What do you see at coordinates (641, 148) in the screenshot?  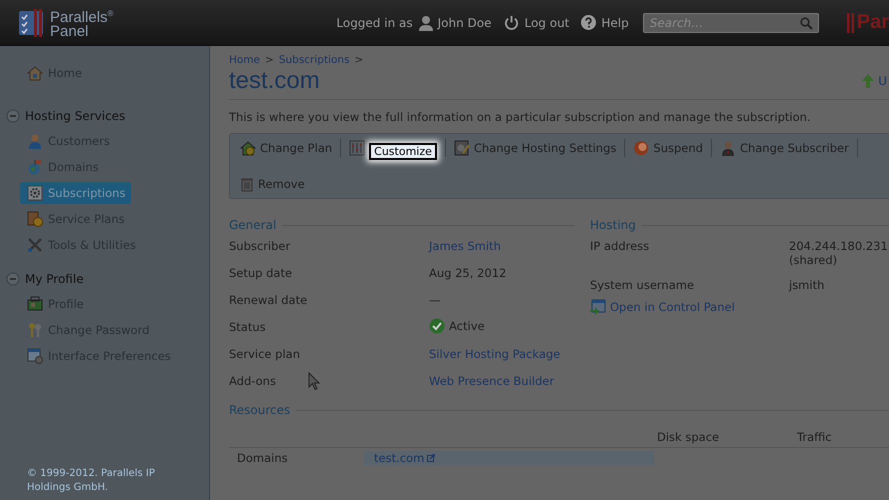 I see `moon-icon` at bounding box center [641, 148].